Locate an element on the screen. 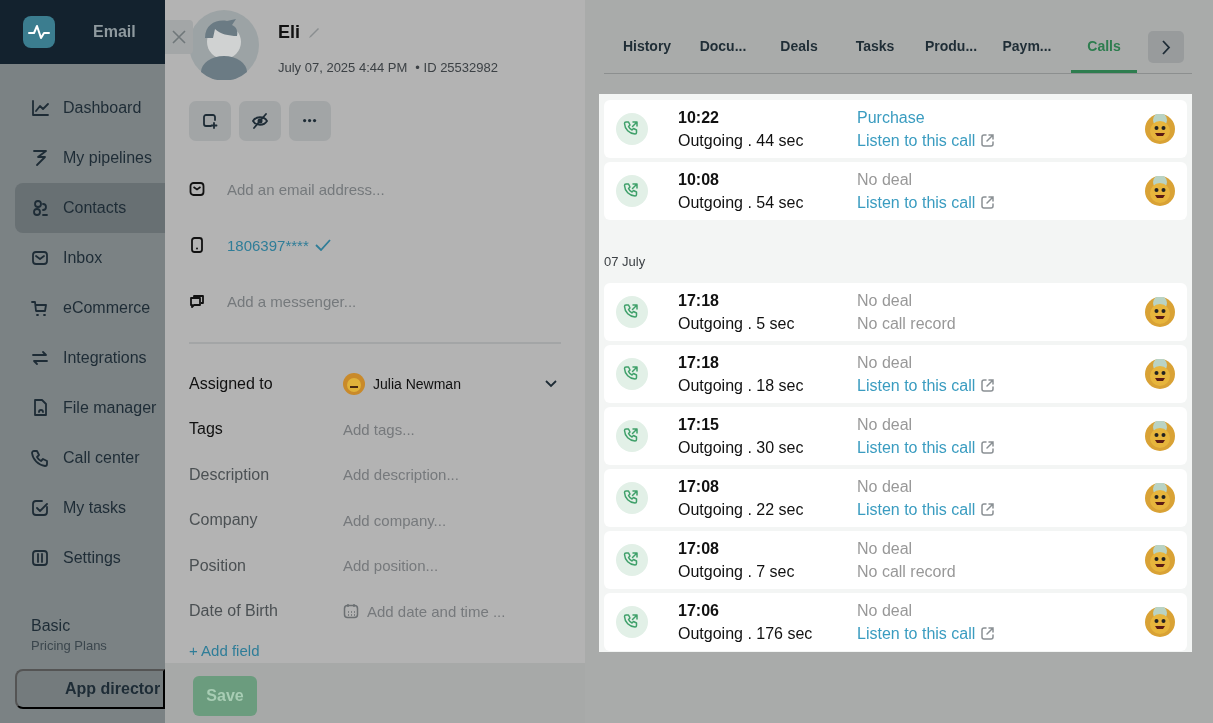  call-summary: Outgoing . 44 sec is located at coordinates (741, 140).